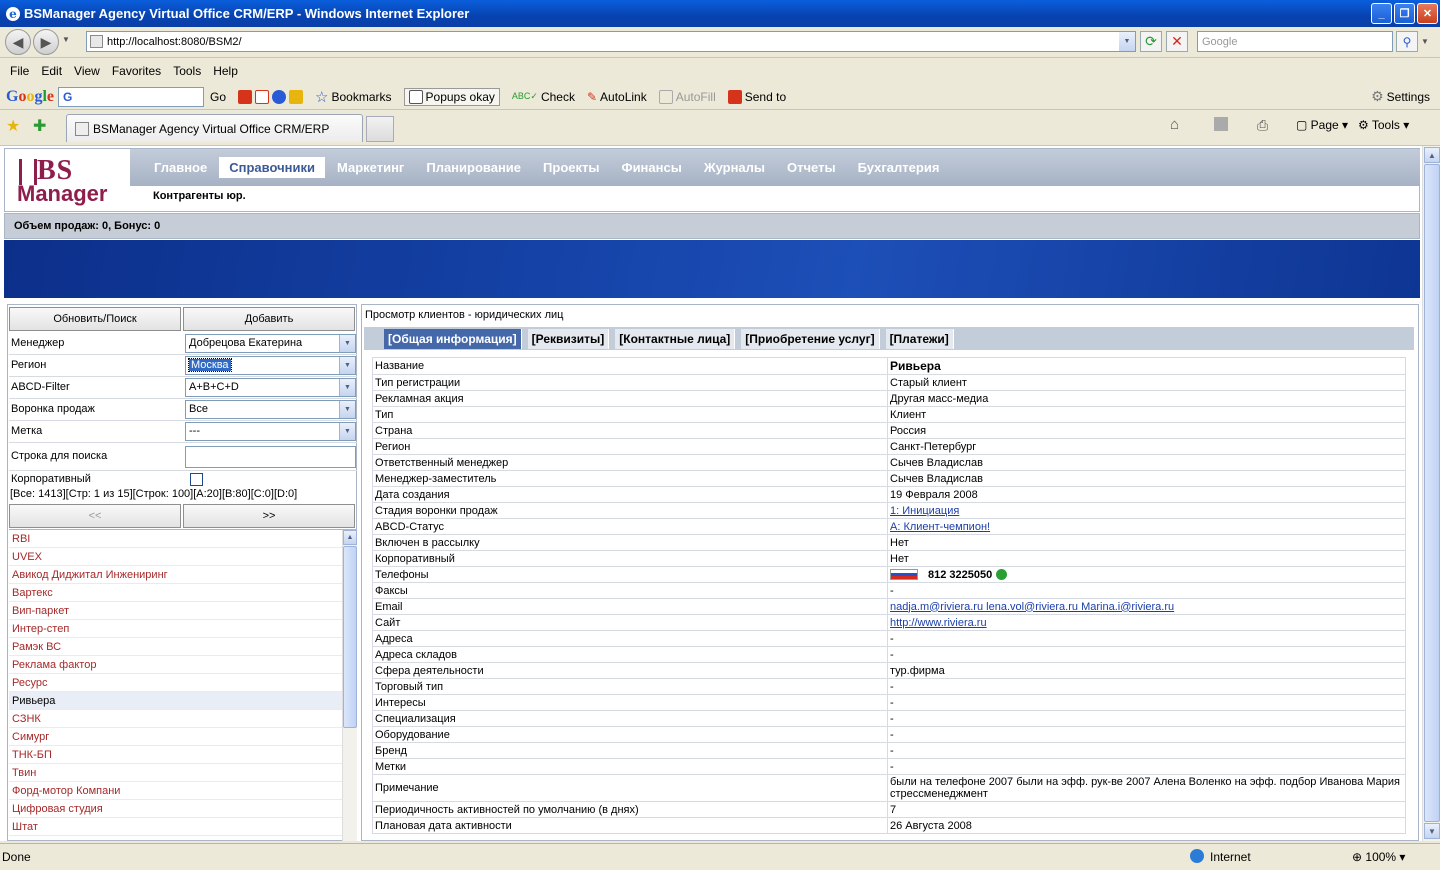  I want to click on detail-value: http://www.riviera.ru, so click(1146, 622).